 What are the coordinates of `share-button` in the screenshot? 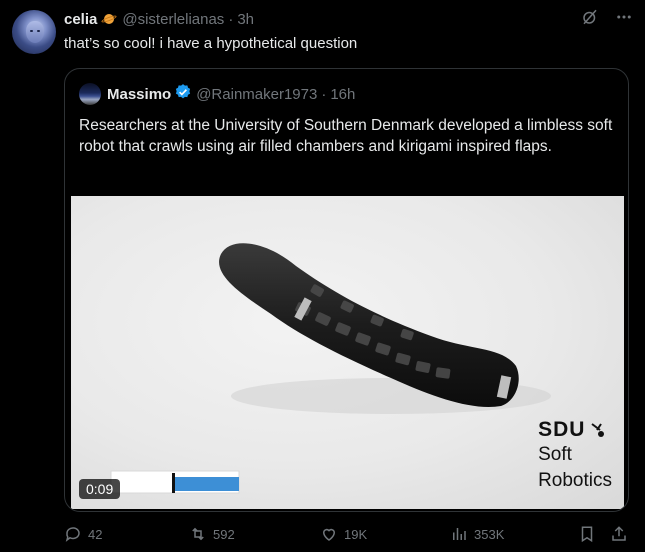 It's located at (619, 534).